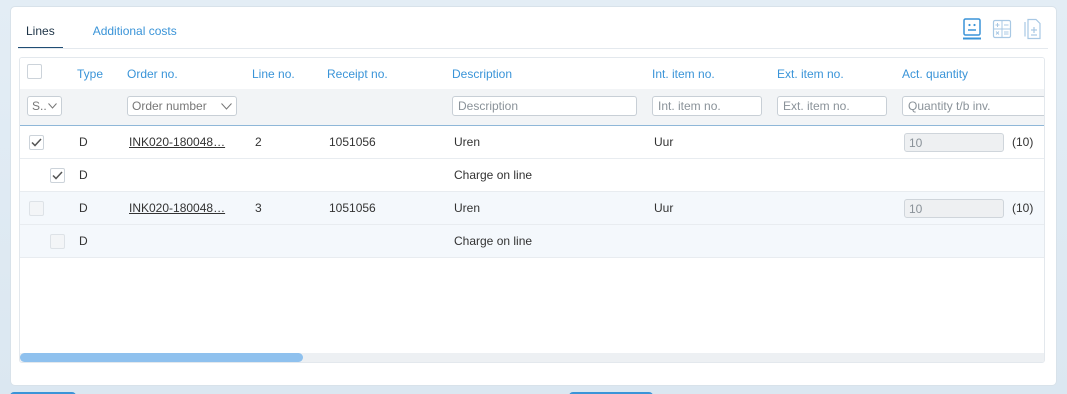  What do you see at coordinates (40, 34) in the screenshot?
I see `tab-lines: Lines` at bounding box center [40, 34].